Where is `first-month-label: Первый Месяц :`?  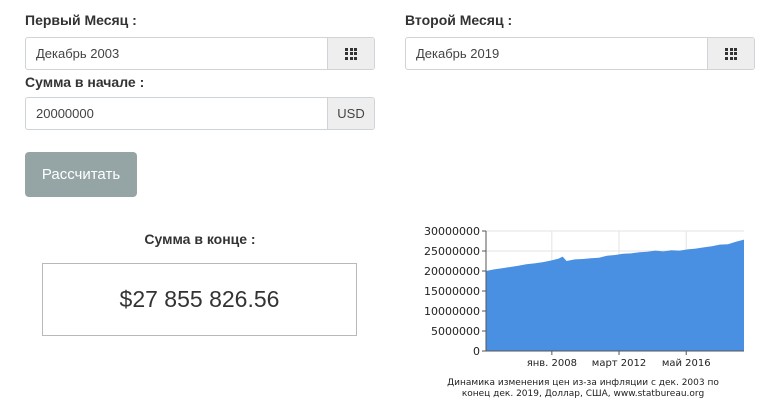
first-month-label: Первый Месяц : is located at coordinates (81, 20).